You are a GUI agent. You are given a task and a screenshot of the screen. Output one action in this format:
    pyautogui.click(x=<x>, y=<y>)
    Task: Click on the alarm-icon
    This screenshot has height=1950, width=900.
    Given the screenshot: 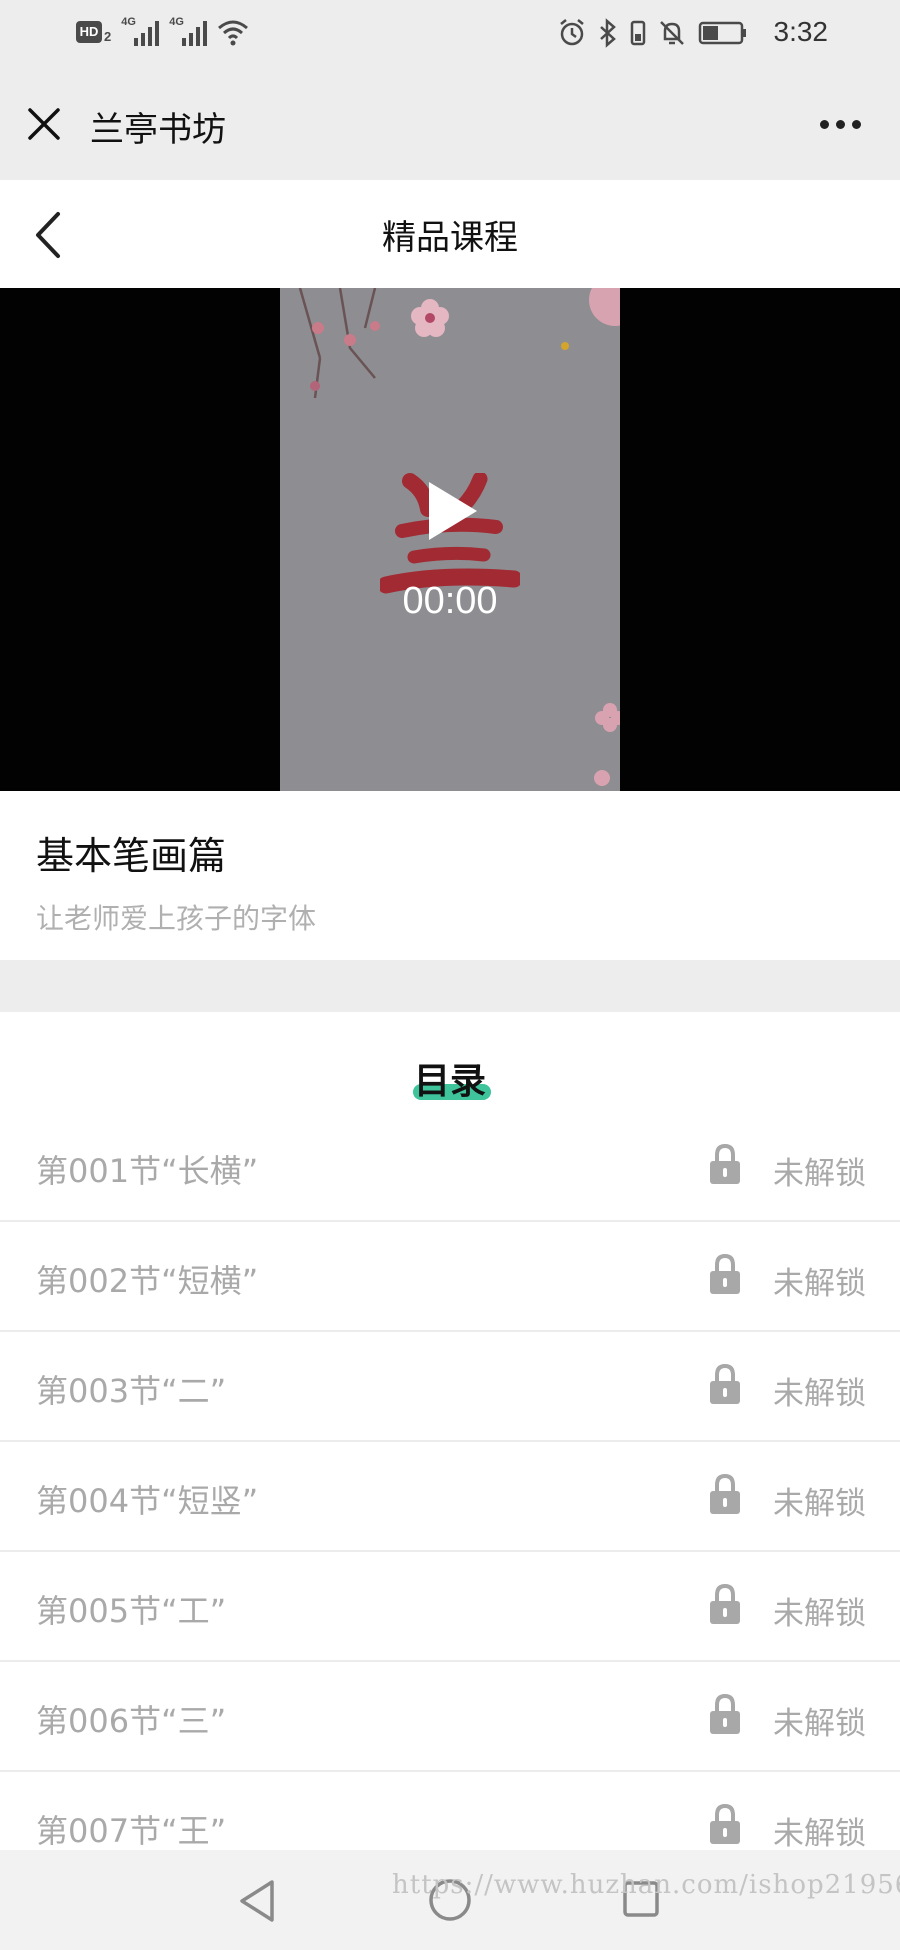 What is the action you would take?
    pyautogui.click(x=572, y=32)
    